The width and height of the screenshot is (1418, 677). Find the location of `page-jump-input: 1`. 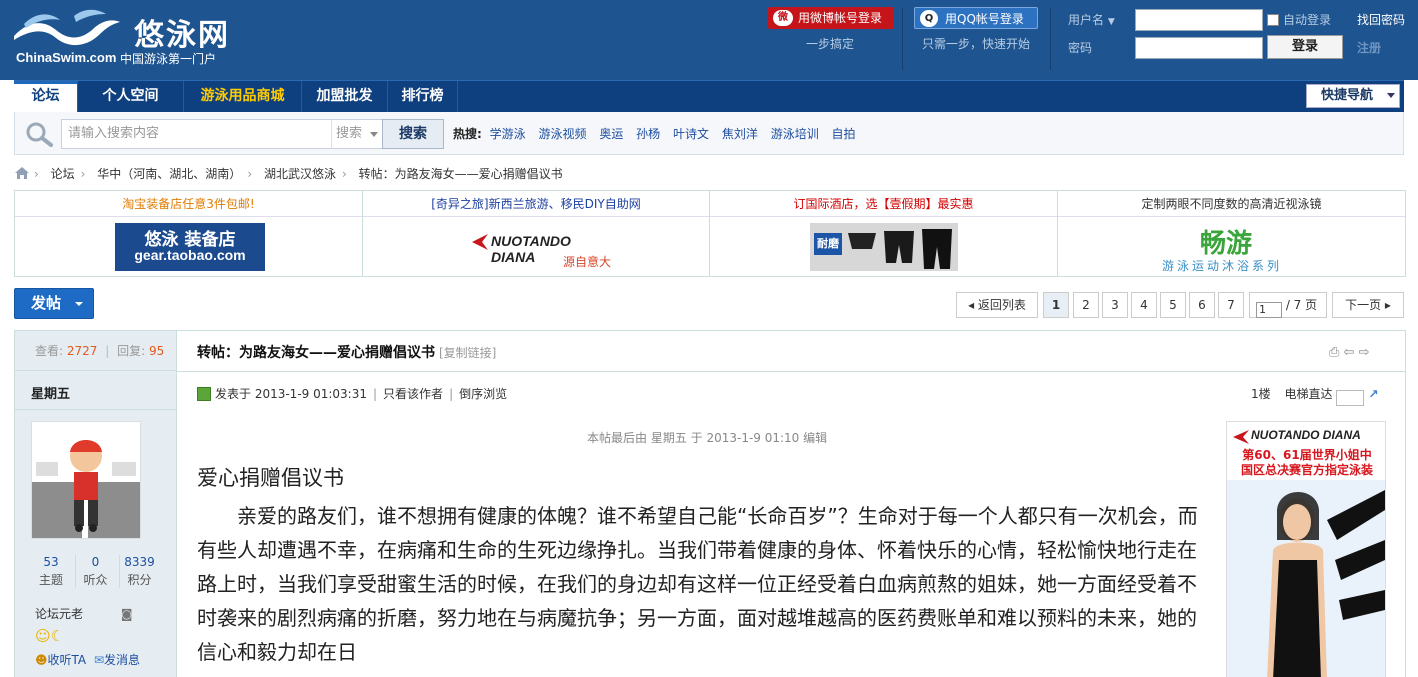

page-jump-input: 1 is located at coordinates (1269, 310).